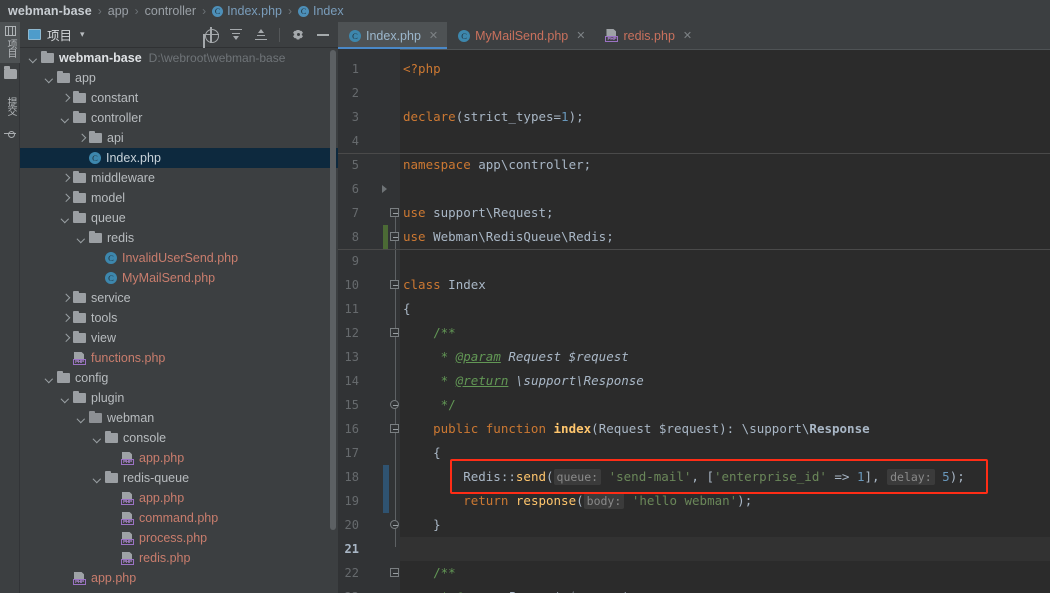 The image size is (1050, 593). Describe the element at coordinates (385, 237) in the screenshot. I see `vcs-change-marker` at that location.